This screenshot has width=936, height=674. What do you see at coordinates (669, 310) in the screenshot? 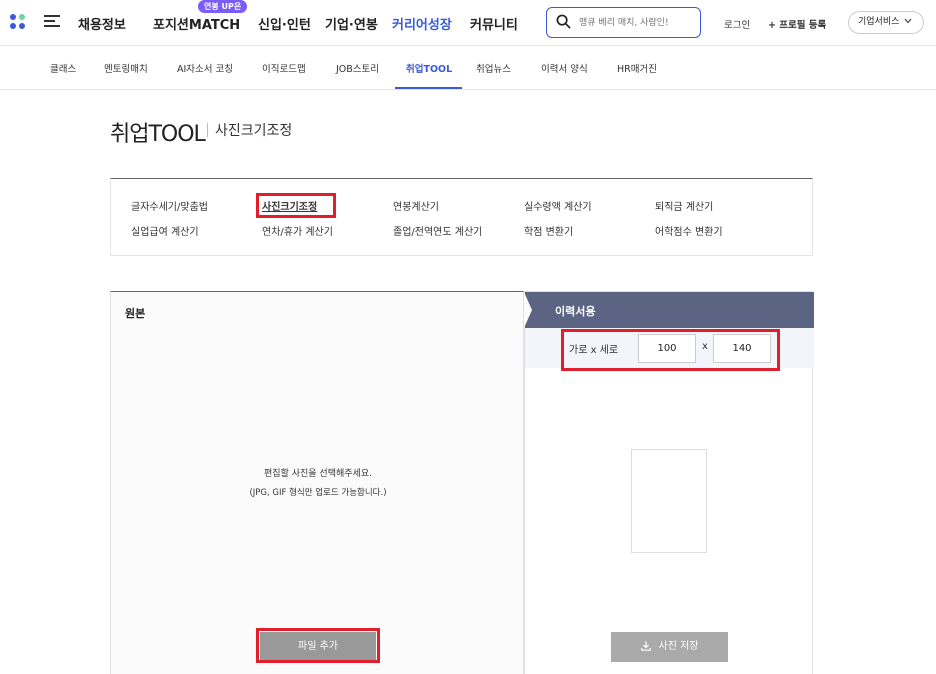
I see `resume-panel-header: 이력서용` at bounding box center [669, 310].